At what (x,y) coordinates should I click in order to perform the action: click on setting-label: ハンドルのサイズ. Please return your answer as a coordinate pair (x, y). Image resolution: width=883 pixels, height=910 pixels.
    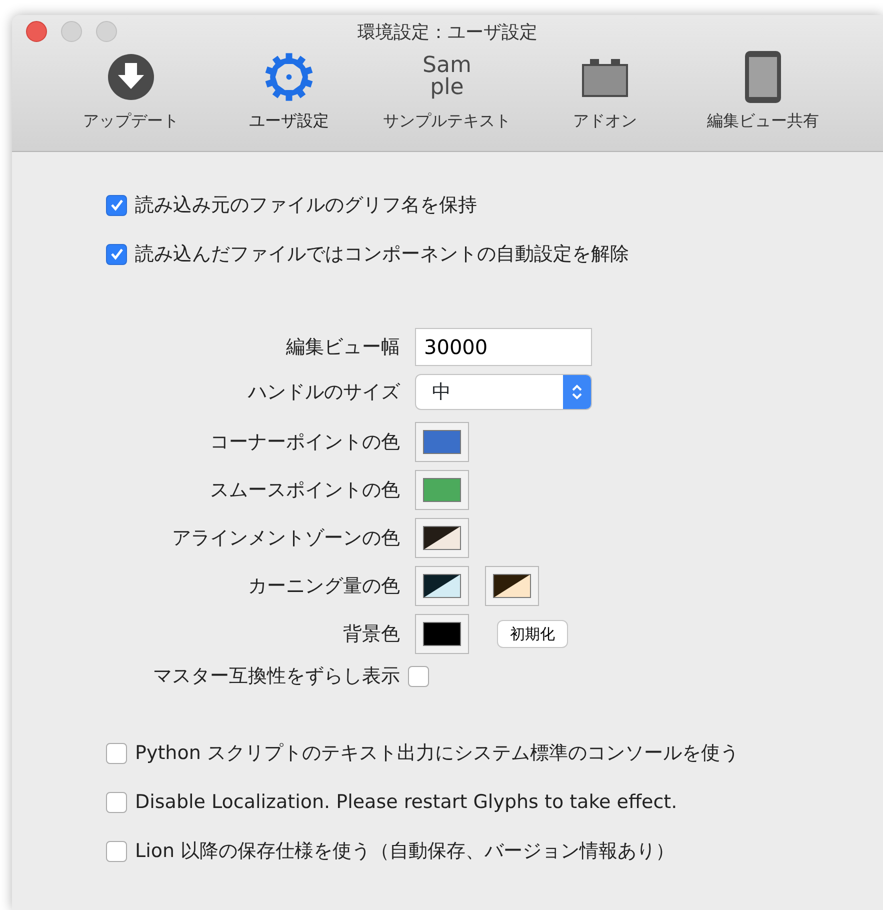
    Looking at the image, I should click on (323, 392).